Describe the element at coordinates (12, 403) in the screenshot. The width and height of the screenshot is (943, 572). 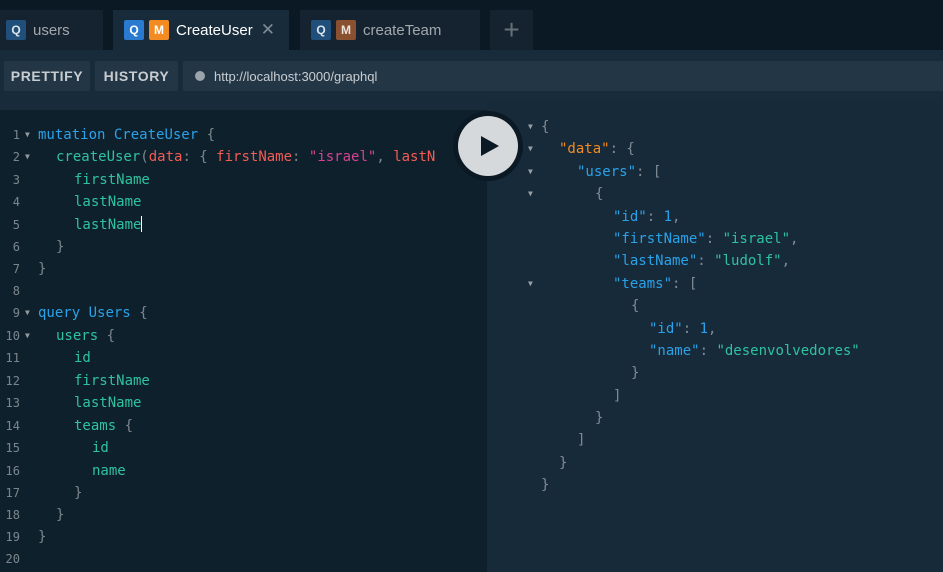
I see `line-number: 13` at that location.